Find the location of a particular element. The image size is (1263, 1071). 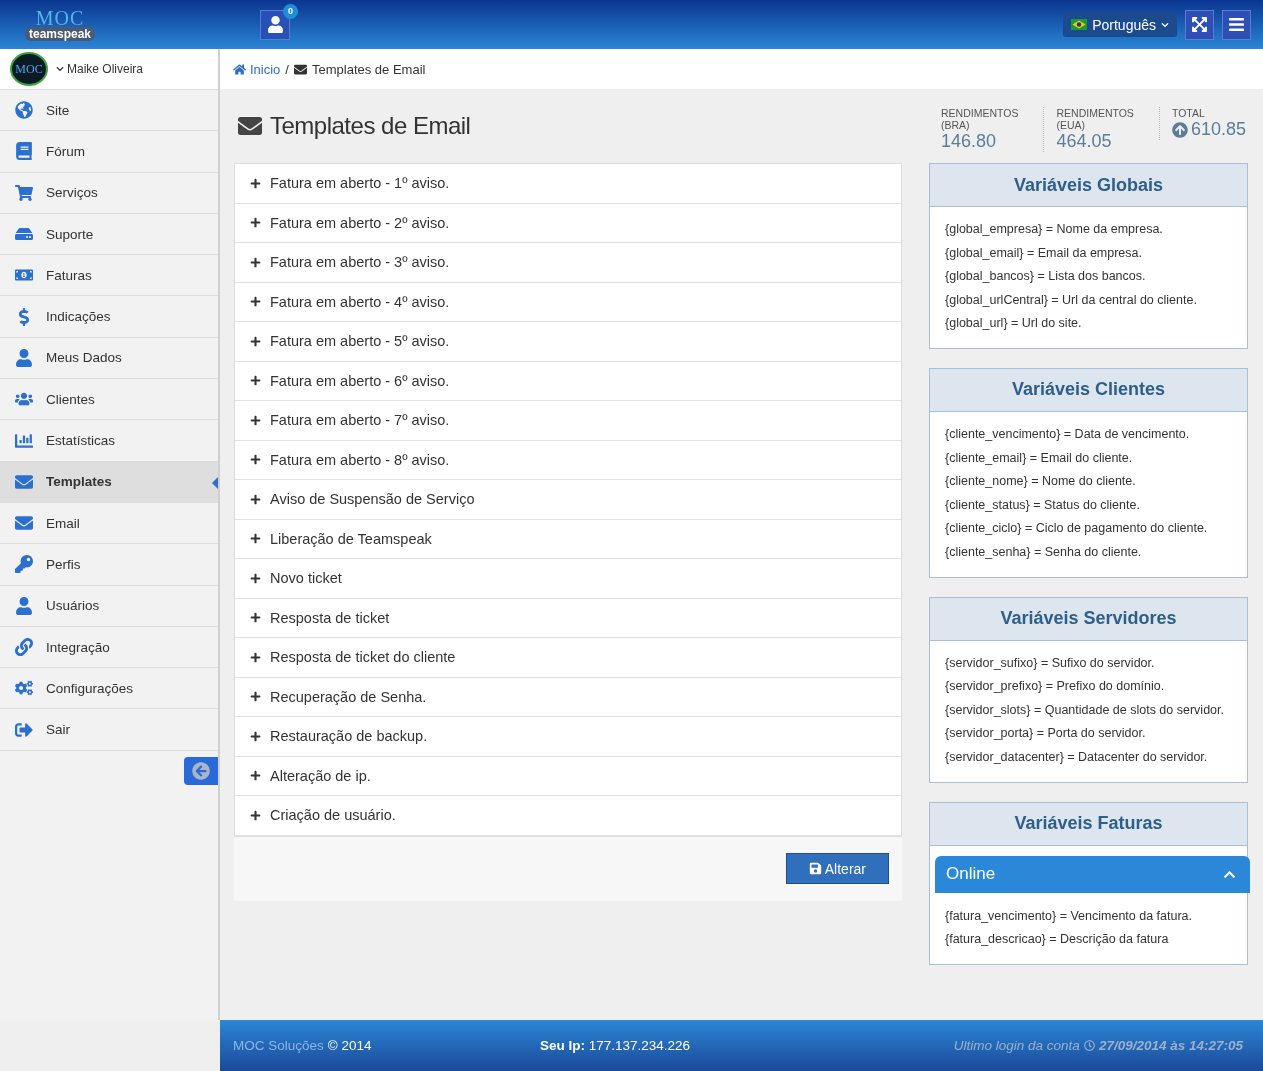

template-row: Recuperação de Senha. is located at coordinates (568, 697).